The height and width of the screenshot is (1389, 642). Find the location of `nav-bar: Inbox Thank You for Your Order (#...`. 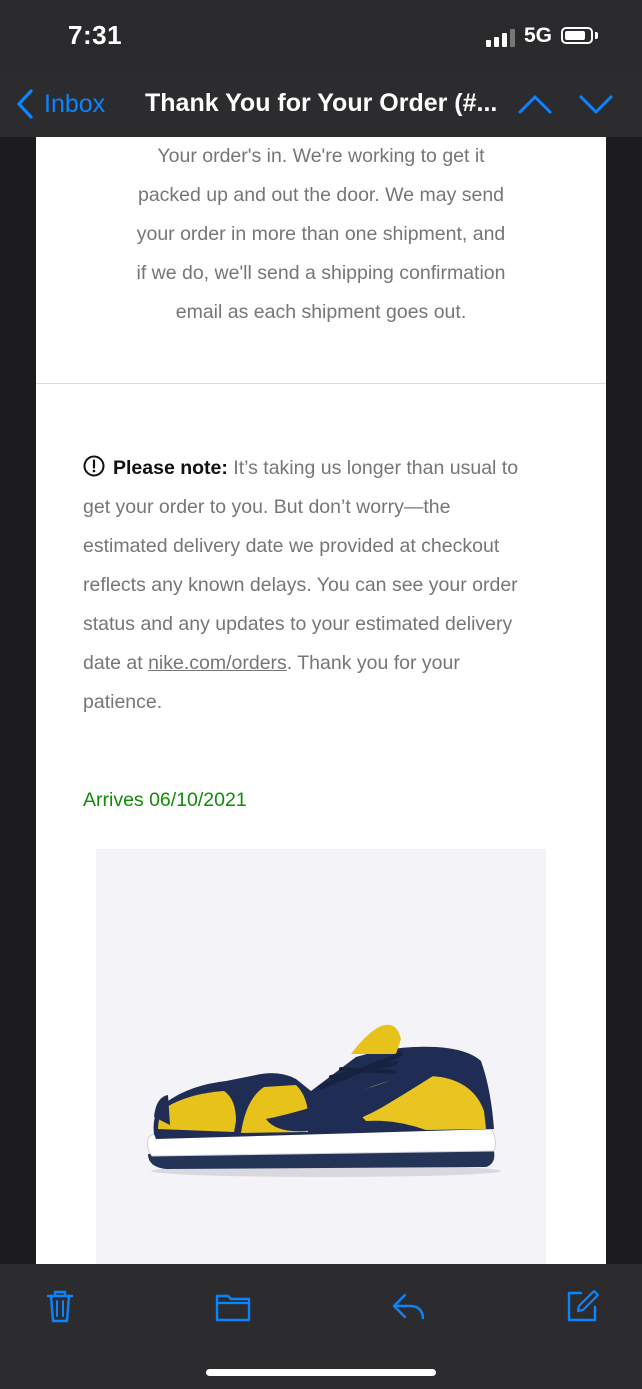

nav-bar: Inbox Thank You for Your Order (#... is located at coordinates (321, 104).